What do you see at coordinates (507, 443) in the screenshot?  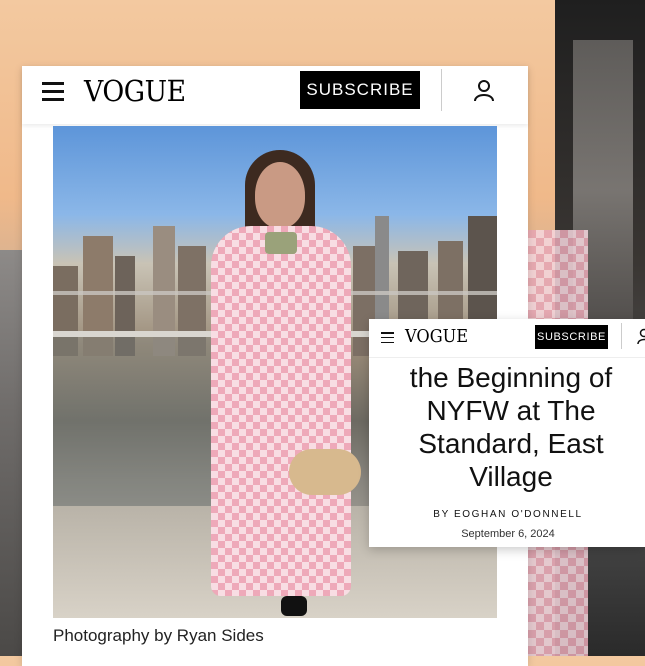 I see `headline-line: Standard, East` at bounding box center [507, 443].